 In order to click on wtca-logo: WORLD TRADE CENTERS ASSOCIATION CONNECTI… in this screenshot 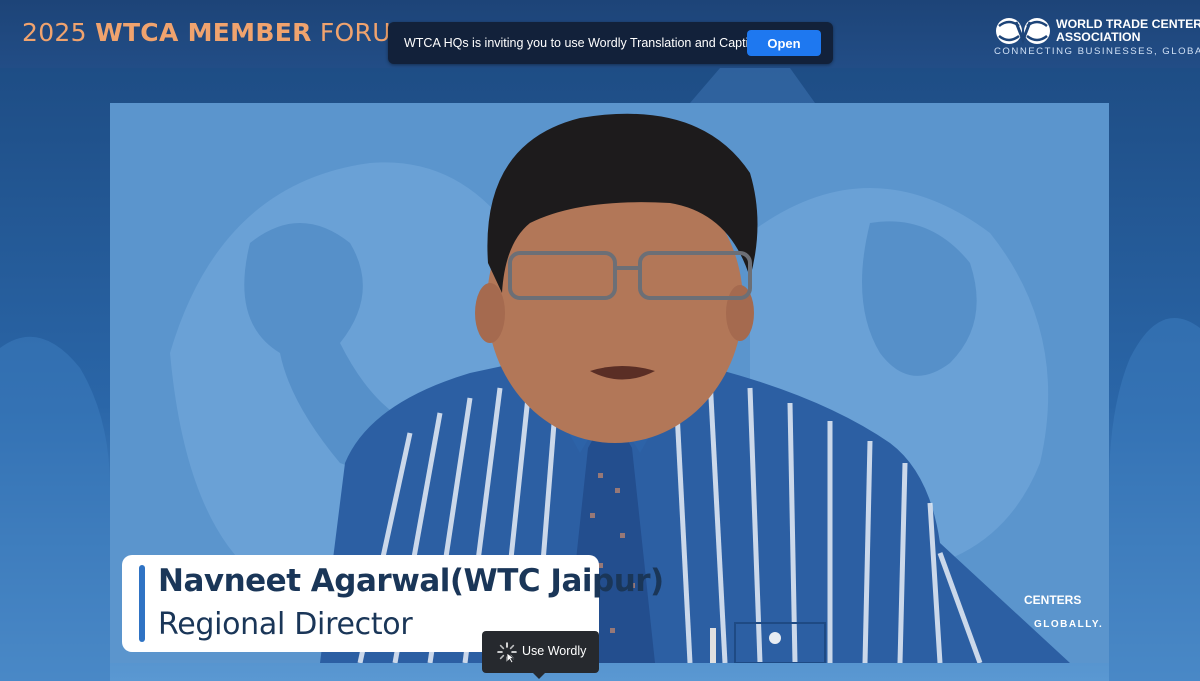, I will do `click(1097, 38)`.